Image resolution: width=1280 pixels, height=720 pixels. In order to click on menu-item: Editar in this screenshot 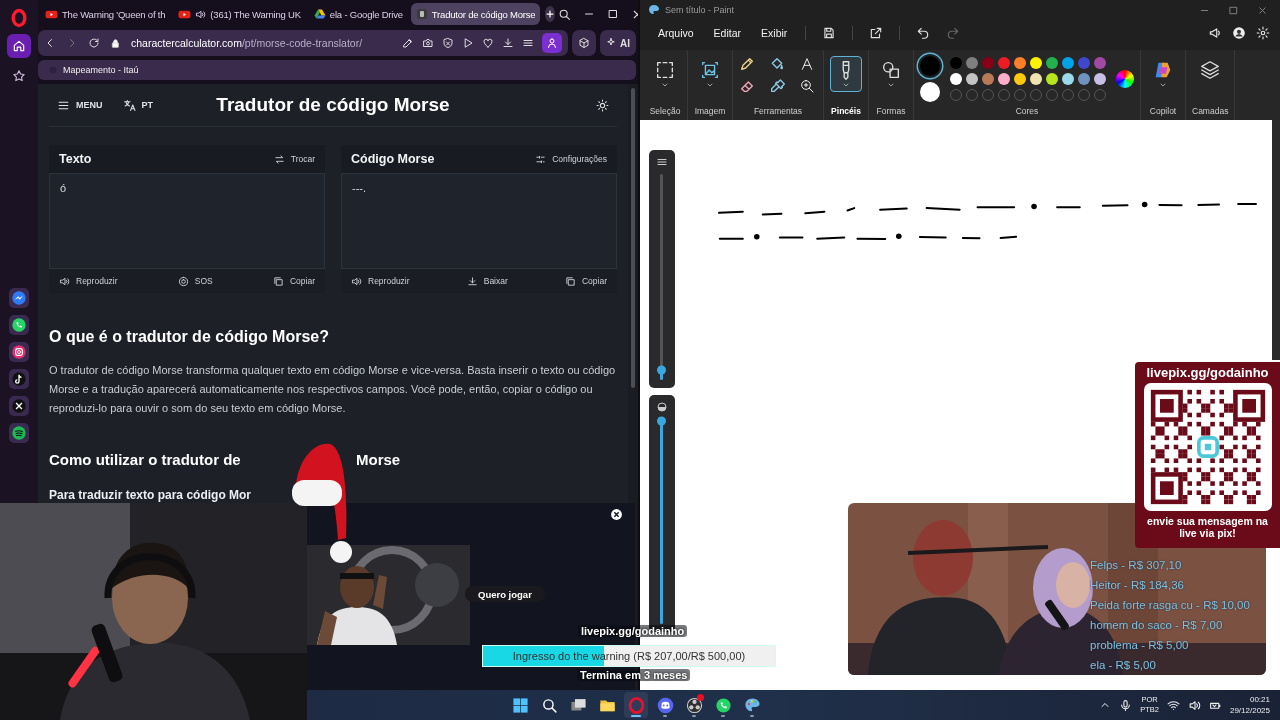, I will do `click(727, 33)`.